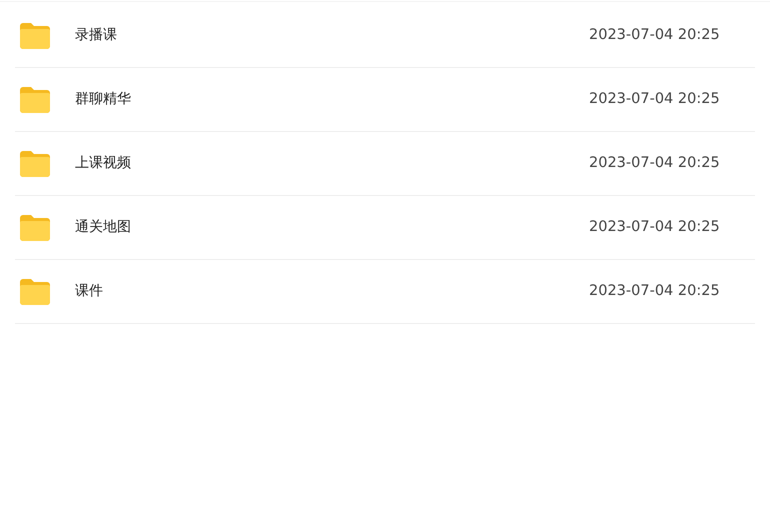  Describe the element at coordinates (332, 35) in the screenshot. I see `folder-name: 录播课` at that location.